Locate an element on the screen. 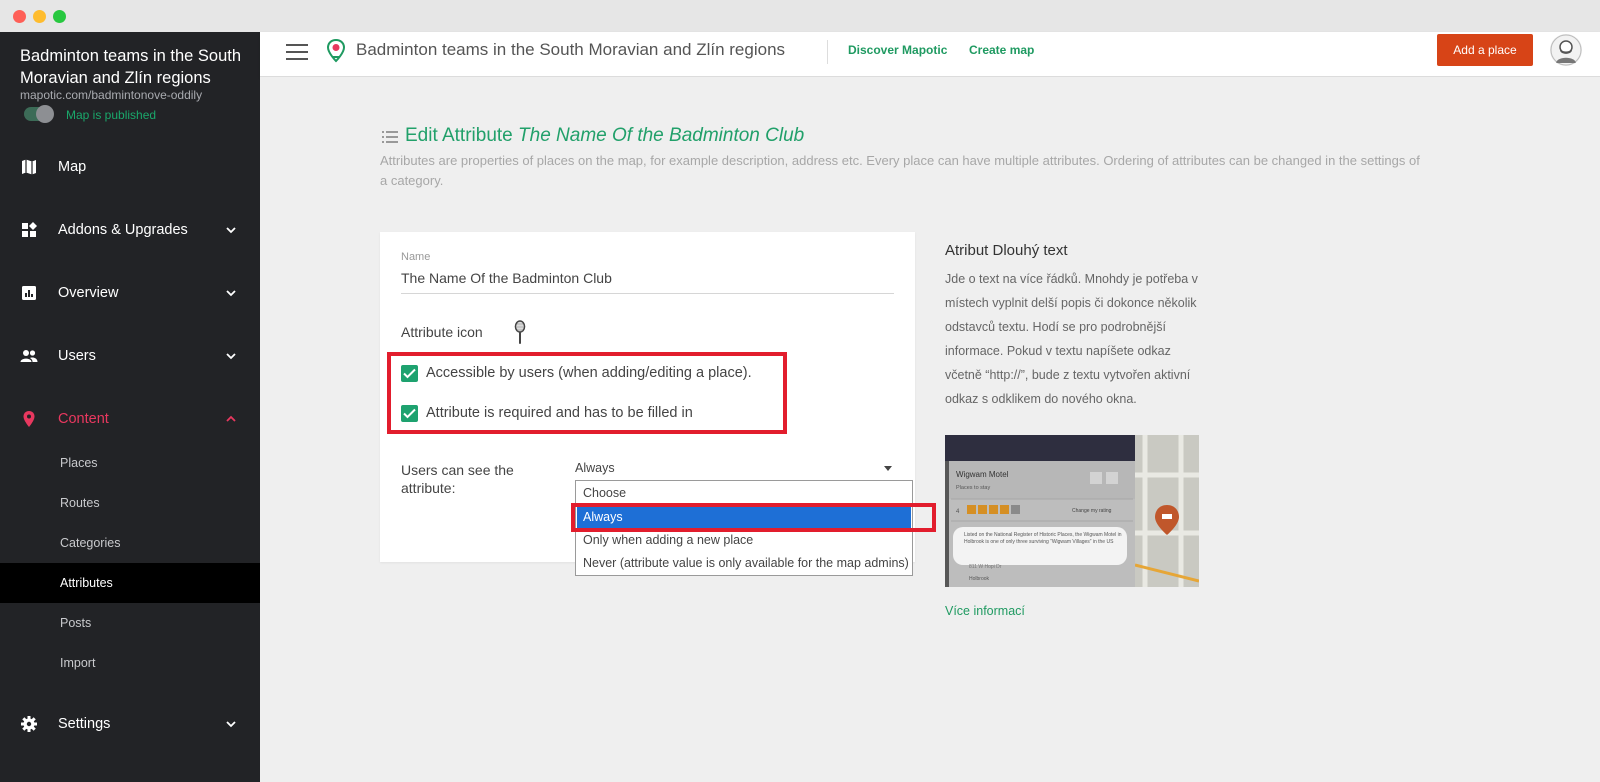  caret-down-icon is located at coordinates (888, 468).